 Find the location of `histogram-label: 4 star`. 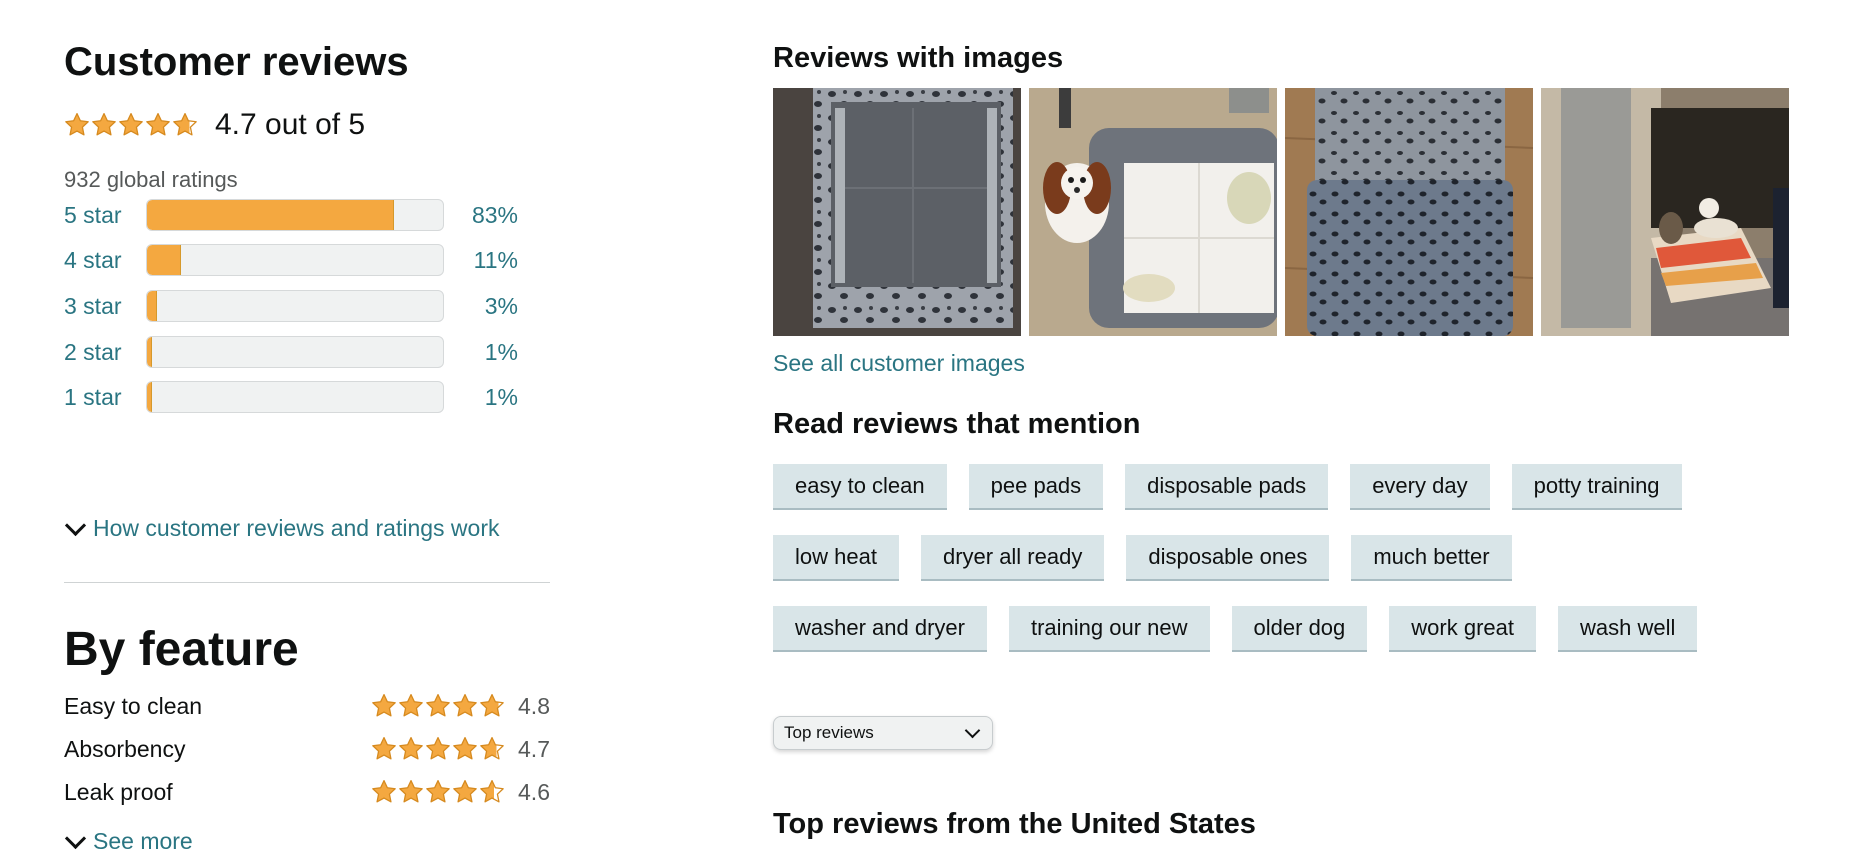

histogram-label: 4 star is located at coordinates (105, 260).